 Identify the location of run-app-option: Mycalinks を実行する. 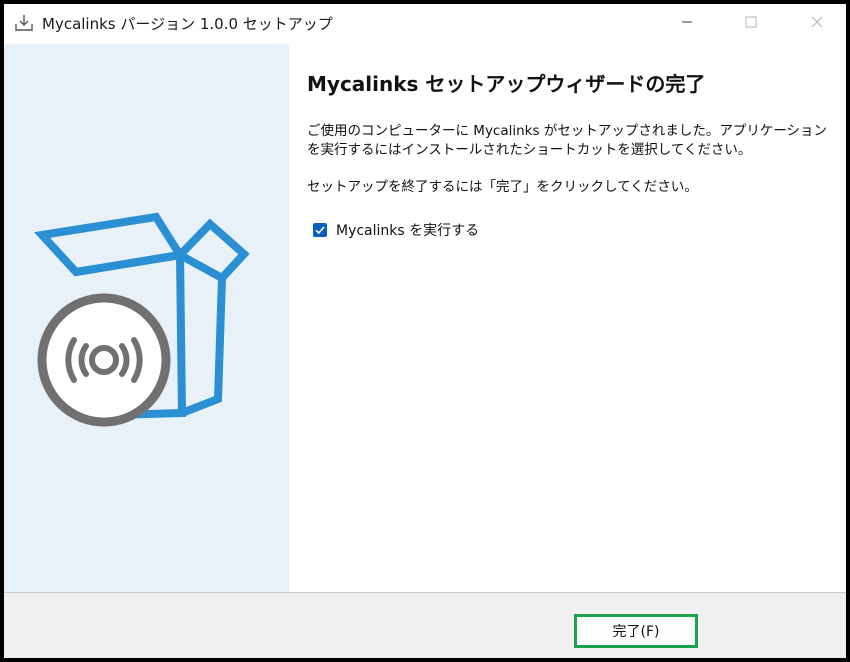
(396, 230).